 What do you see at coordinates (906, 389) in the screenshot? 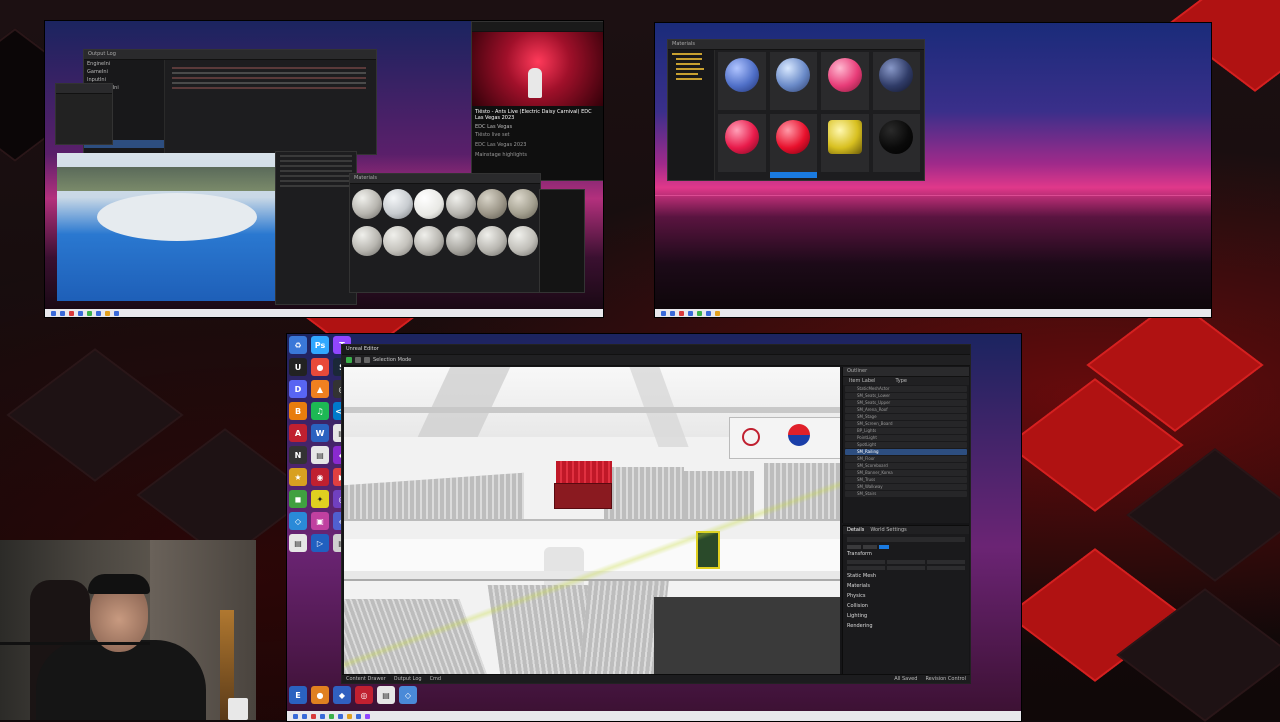
I see `outliner-row: StaticMeshActor` at bounding box center [906, 389].